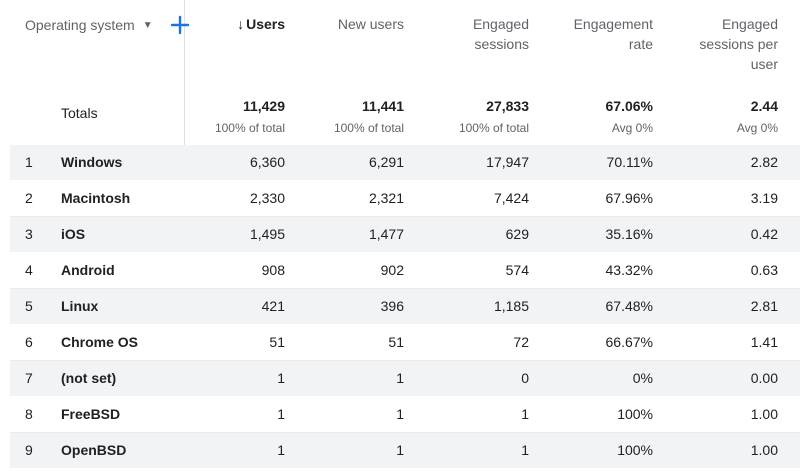  What do you see at coordinates (80, 306) in the screenshot?
I see `row-os-name: Linux` at bounding box center [80, 306].